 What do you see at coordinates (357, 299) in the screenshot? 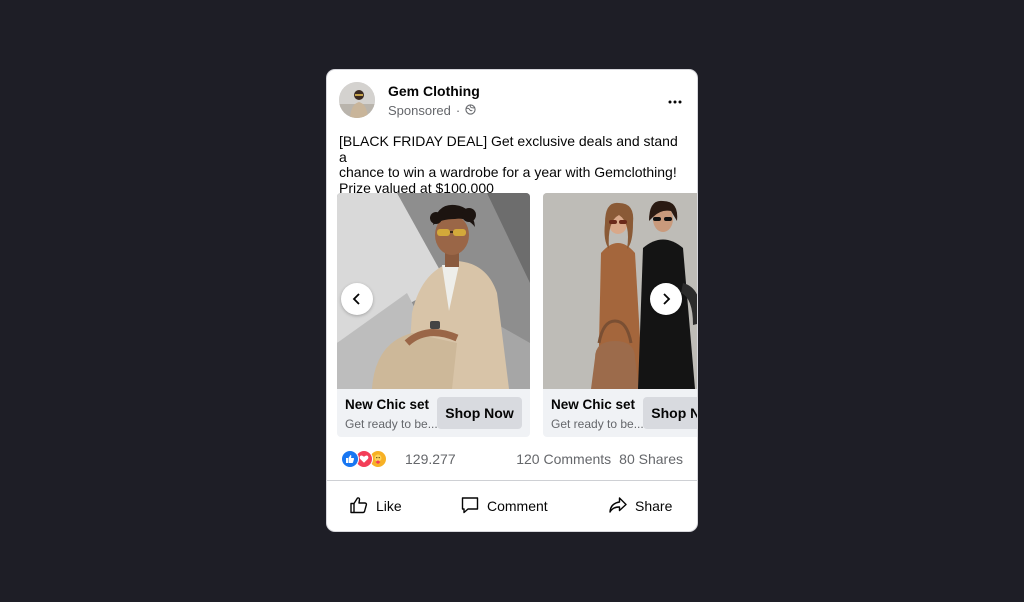
I see `chevron-left-icon` at bounding box center [357, 299].